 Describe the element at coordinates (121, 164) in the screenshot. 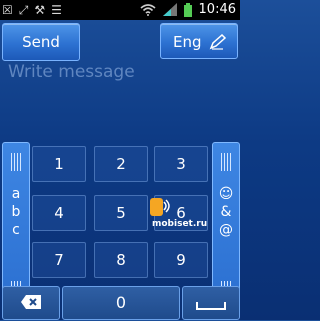

I see `key-2: 2` at that location.